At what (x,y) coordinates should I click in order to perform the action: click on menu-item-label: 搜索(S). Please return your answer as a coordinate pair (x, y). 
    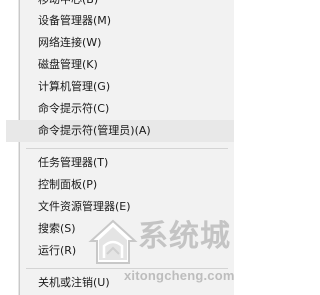
    Looking at the image, I should click on (57, 228).